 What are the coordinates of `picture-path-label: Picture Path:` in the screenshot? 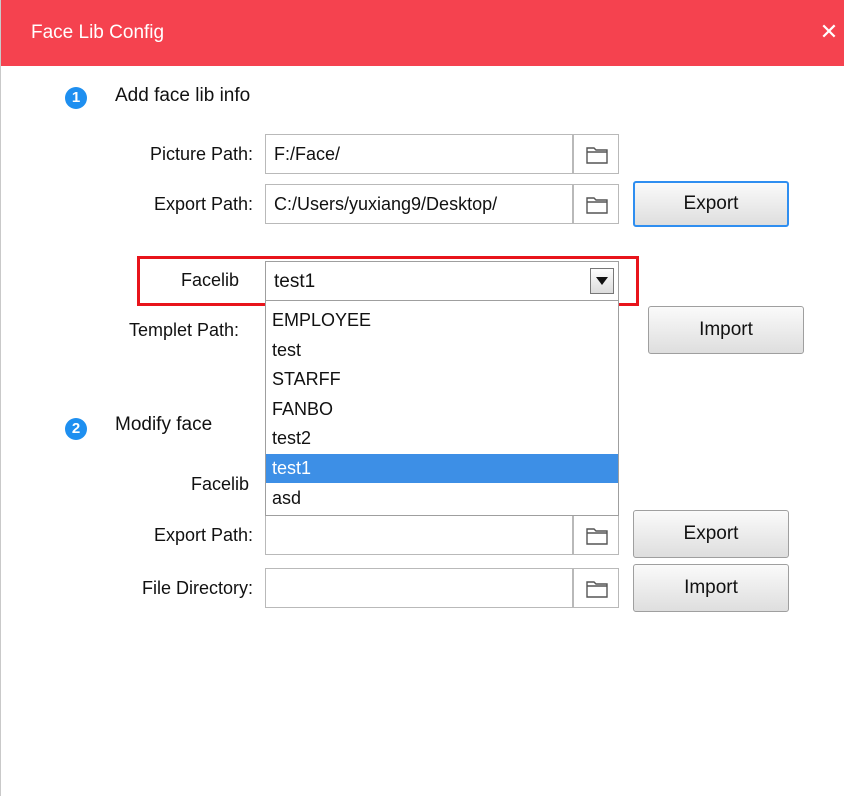 It's located at (201, 154).